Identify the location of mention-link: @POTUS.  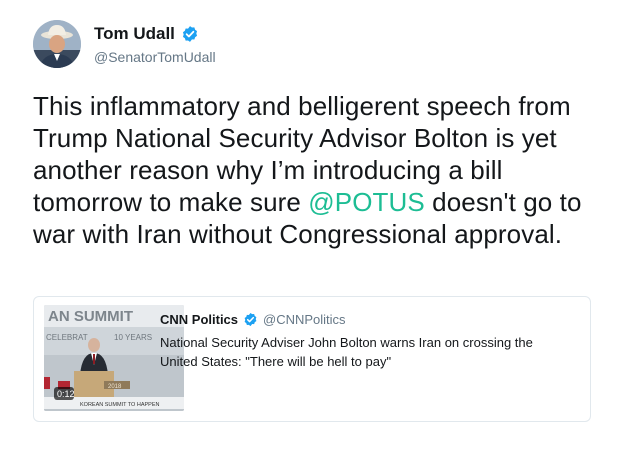
(366, 202).